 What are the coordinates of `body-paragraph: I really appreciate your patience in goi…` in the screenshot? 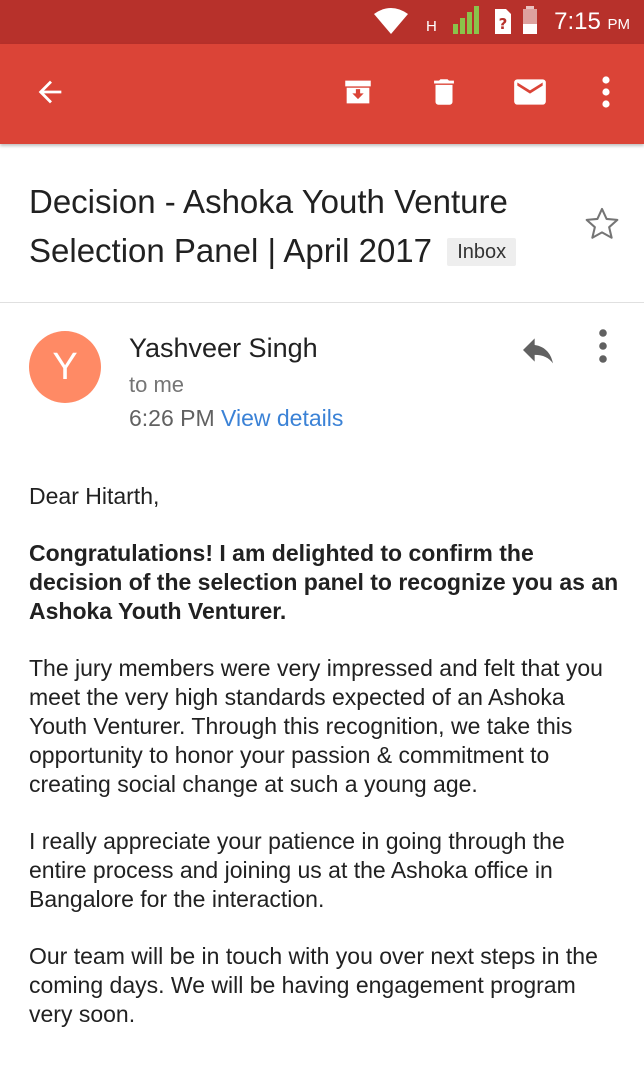 It's located at (297, 870).